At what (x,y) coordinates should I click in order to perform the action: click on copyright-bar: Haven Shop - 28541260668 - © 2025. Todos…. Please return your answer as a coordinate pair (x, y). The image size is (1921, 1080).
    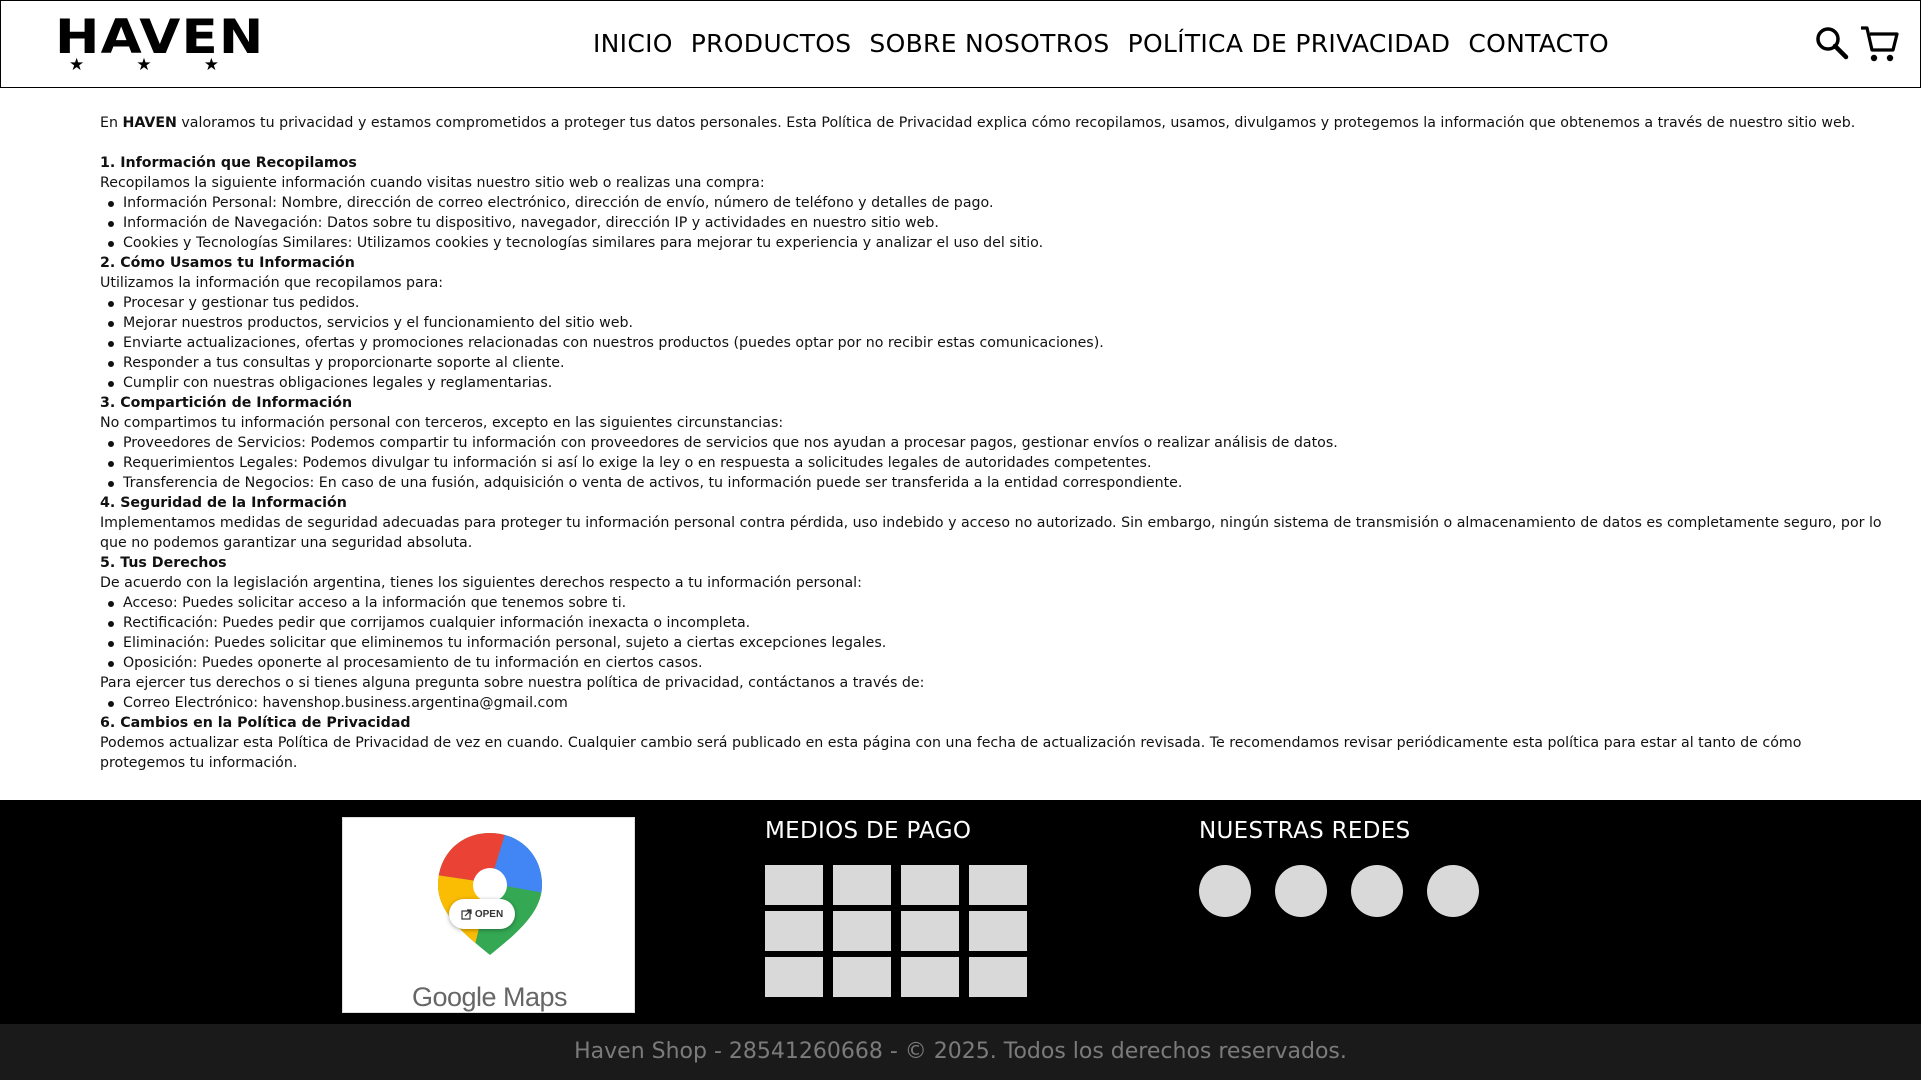
    Looking at the image, I should click on (960, 1052).